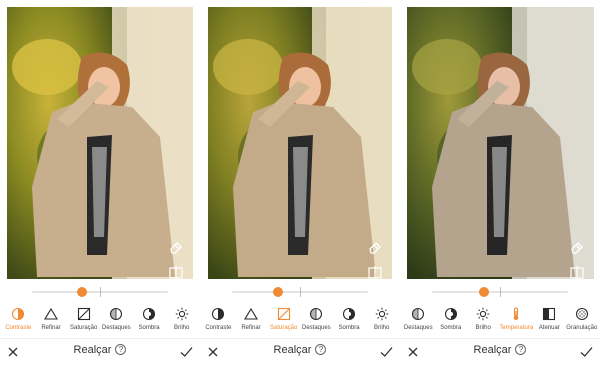 This screenshot has width=600, height=365. What do you see at coordinates (582, 314) in the screenshot?
I see `grain-icon` at bounding box center [582, 314].